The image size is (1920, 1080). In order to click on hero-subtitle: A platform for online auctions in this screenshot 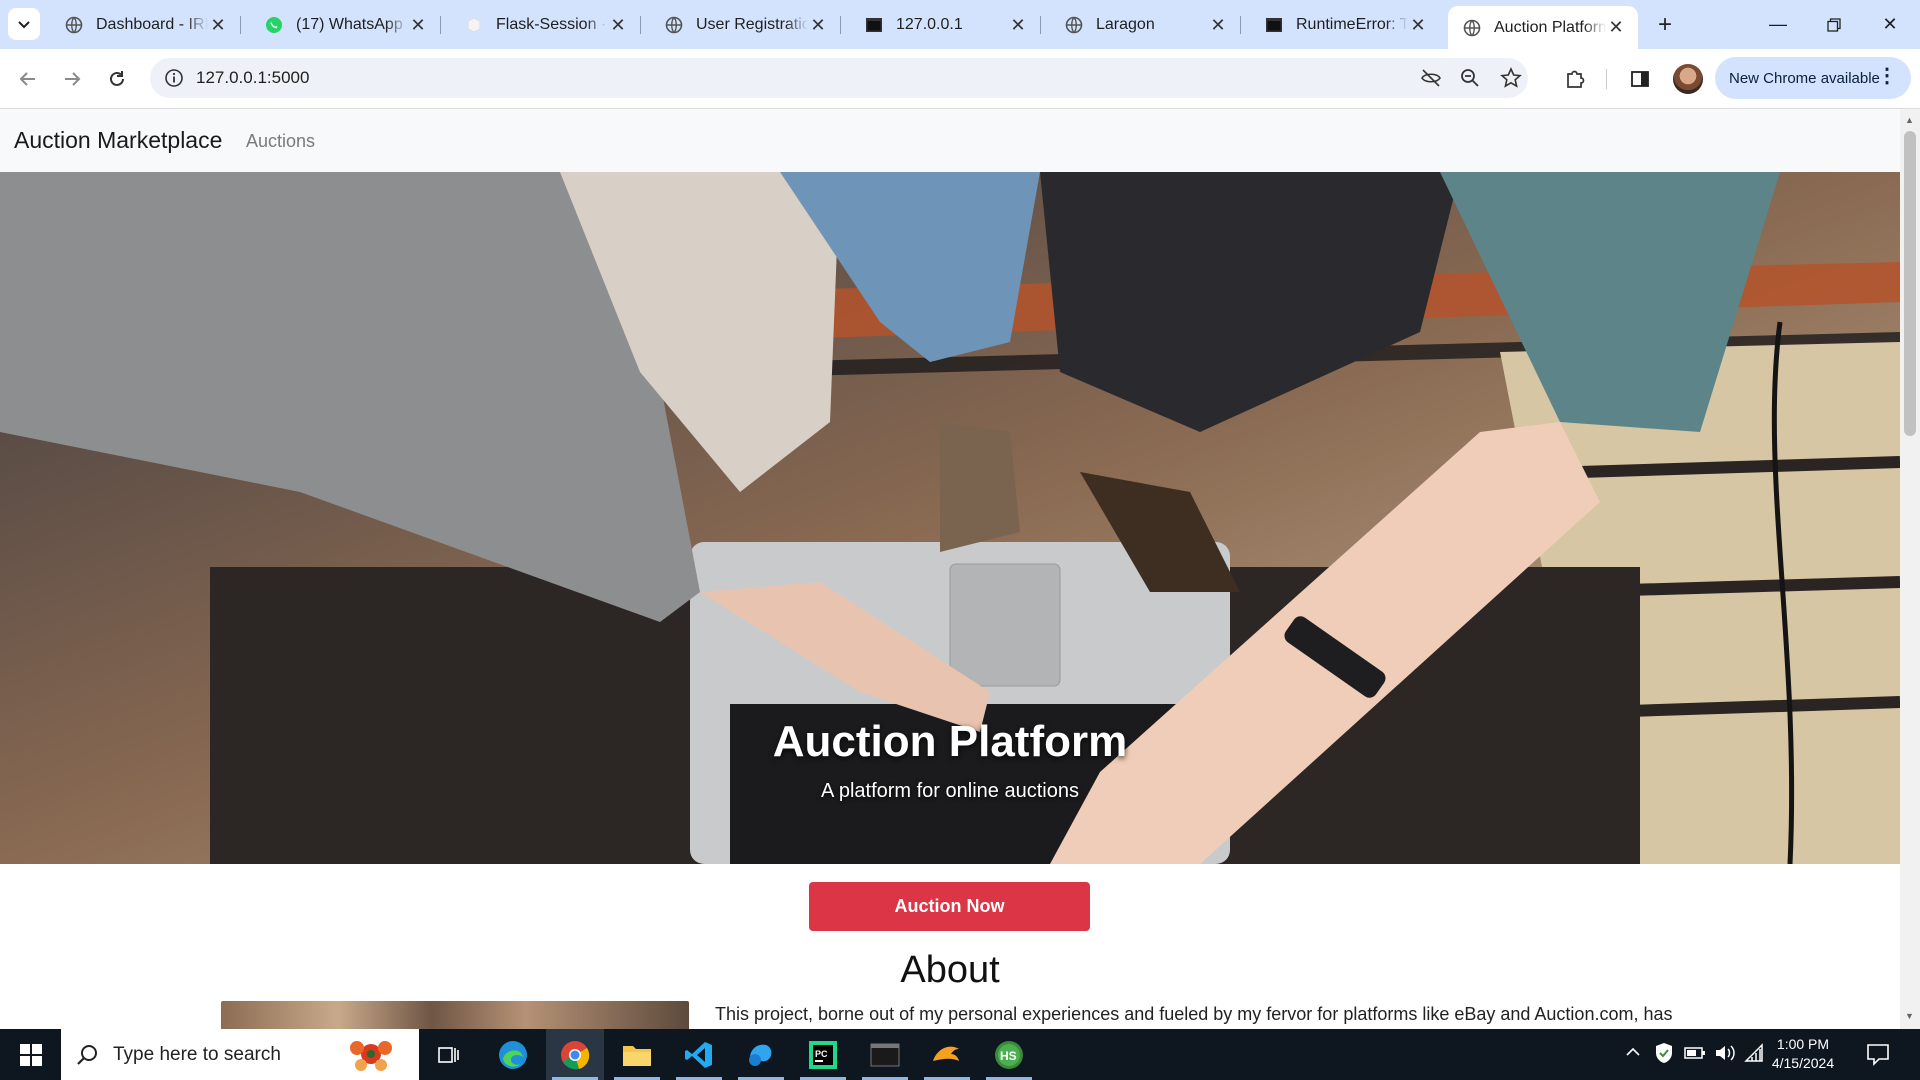, I will do `click(950, 791)`.